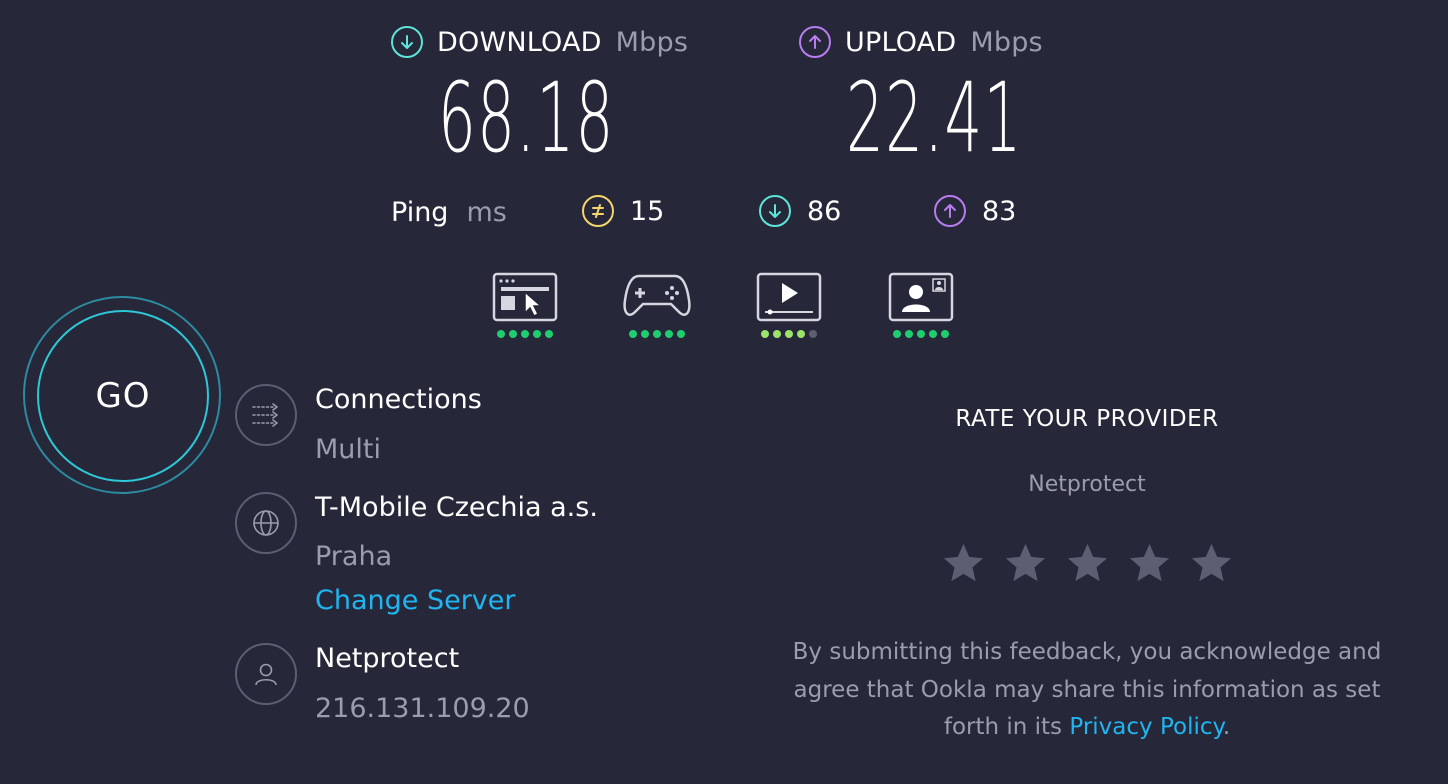  Describe the element at coordinates (266, 674) in the screenshot. I see `user-icon` at that location.